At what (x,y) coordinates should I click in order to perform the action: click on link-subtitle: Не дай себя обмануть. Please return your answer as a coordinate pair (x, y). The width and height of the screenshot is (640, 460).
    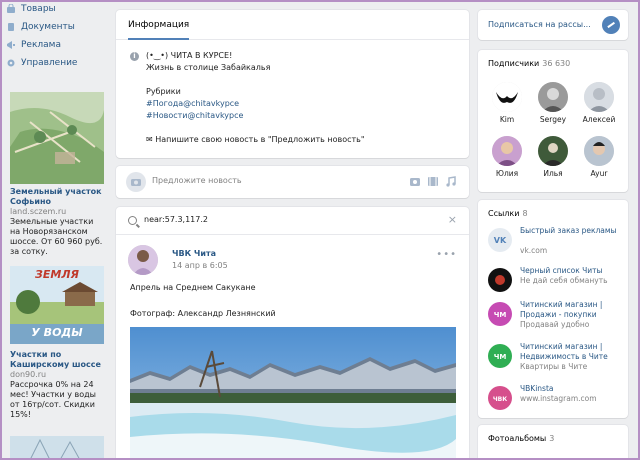
    Looking at the image, I should click on (564, 280).